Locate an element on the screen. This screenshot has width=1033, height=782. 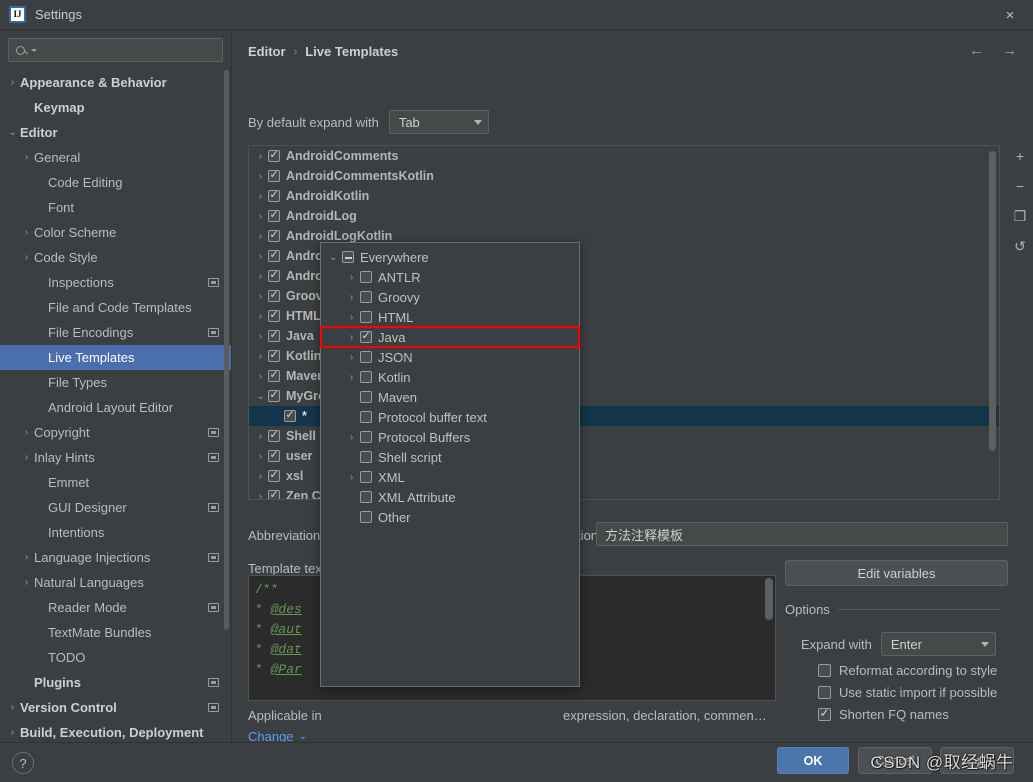
context-option-antlr: › ANTLR is located at coordinates (450, 277).